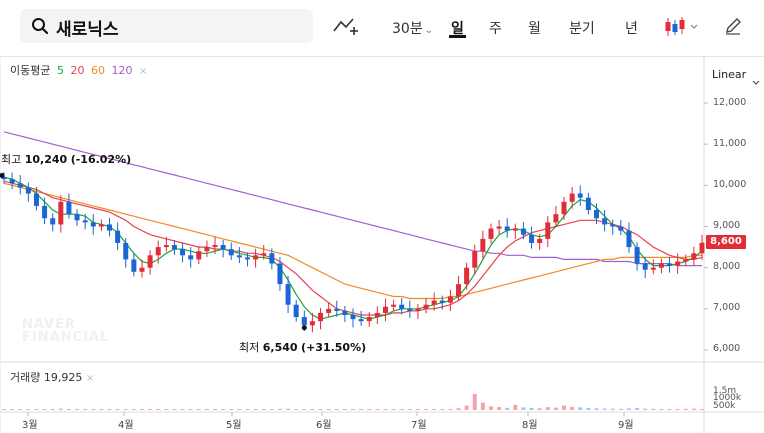  What do you see at coordinates (46, 159) in the screenshot?
I see `high-value: 10,240` at bounding box center [46, 159].